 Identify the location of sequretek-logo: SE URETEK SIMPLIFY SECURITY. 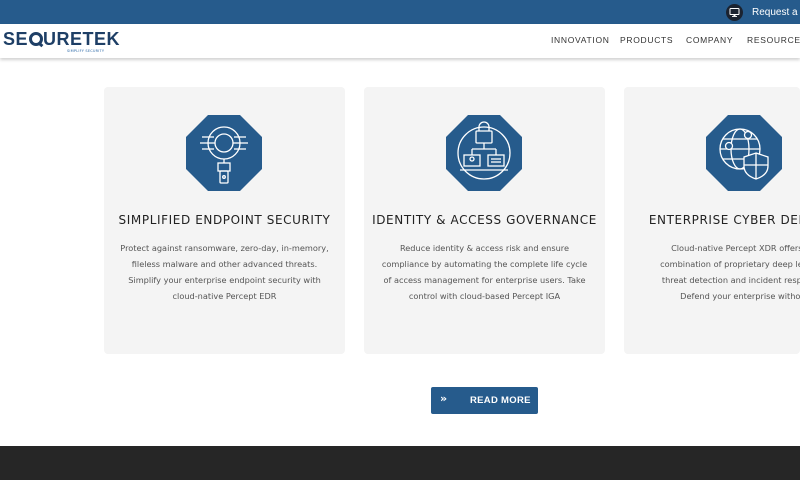
(62, 41).